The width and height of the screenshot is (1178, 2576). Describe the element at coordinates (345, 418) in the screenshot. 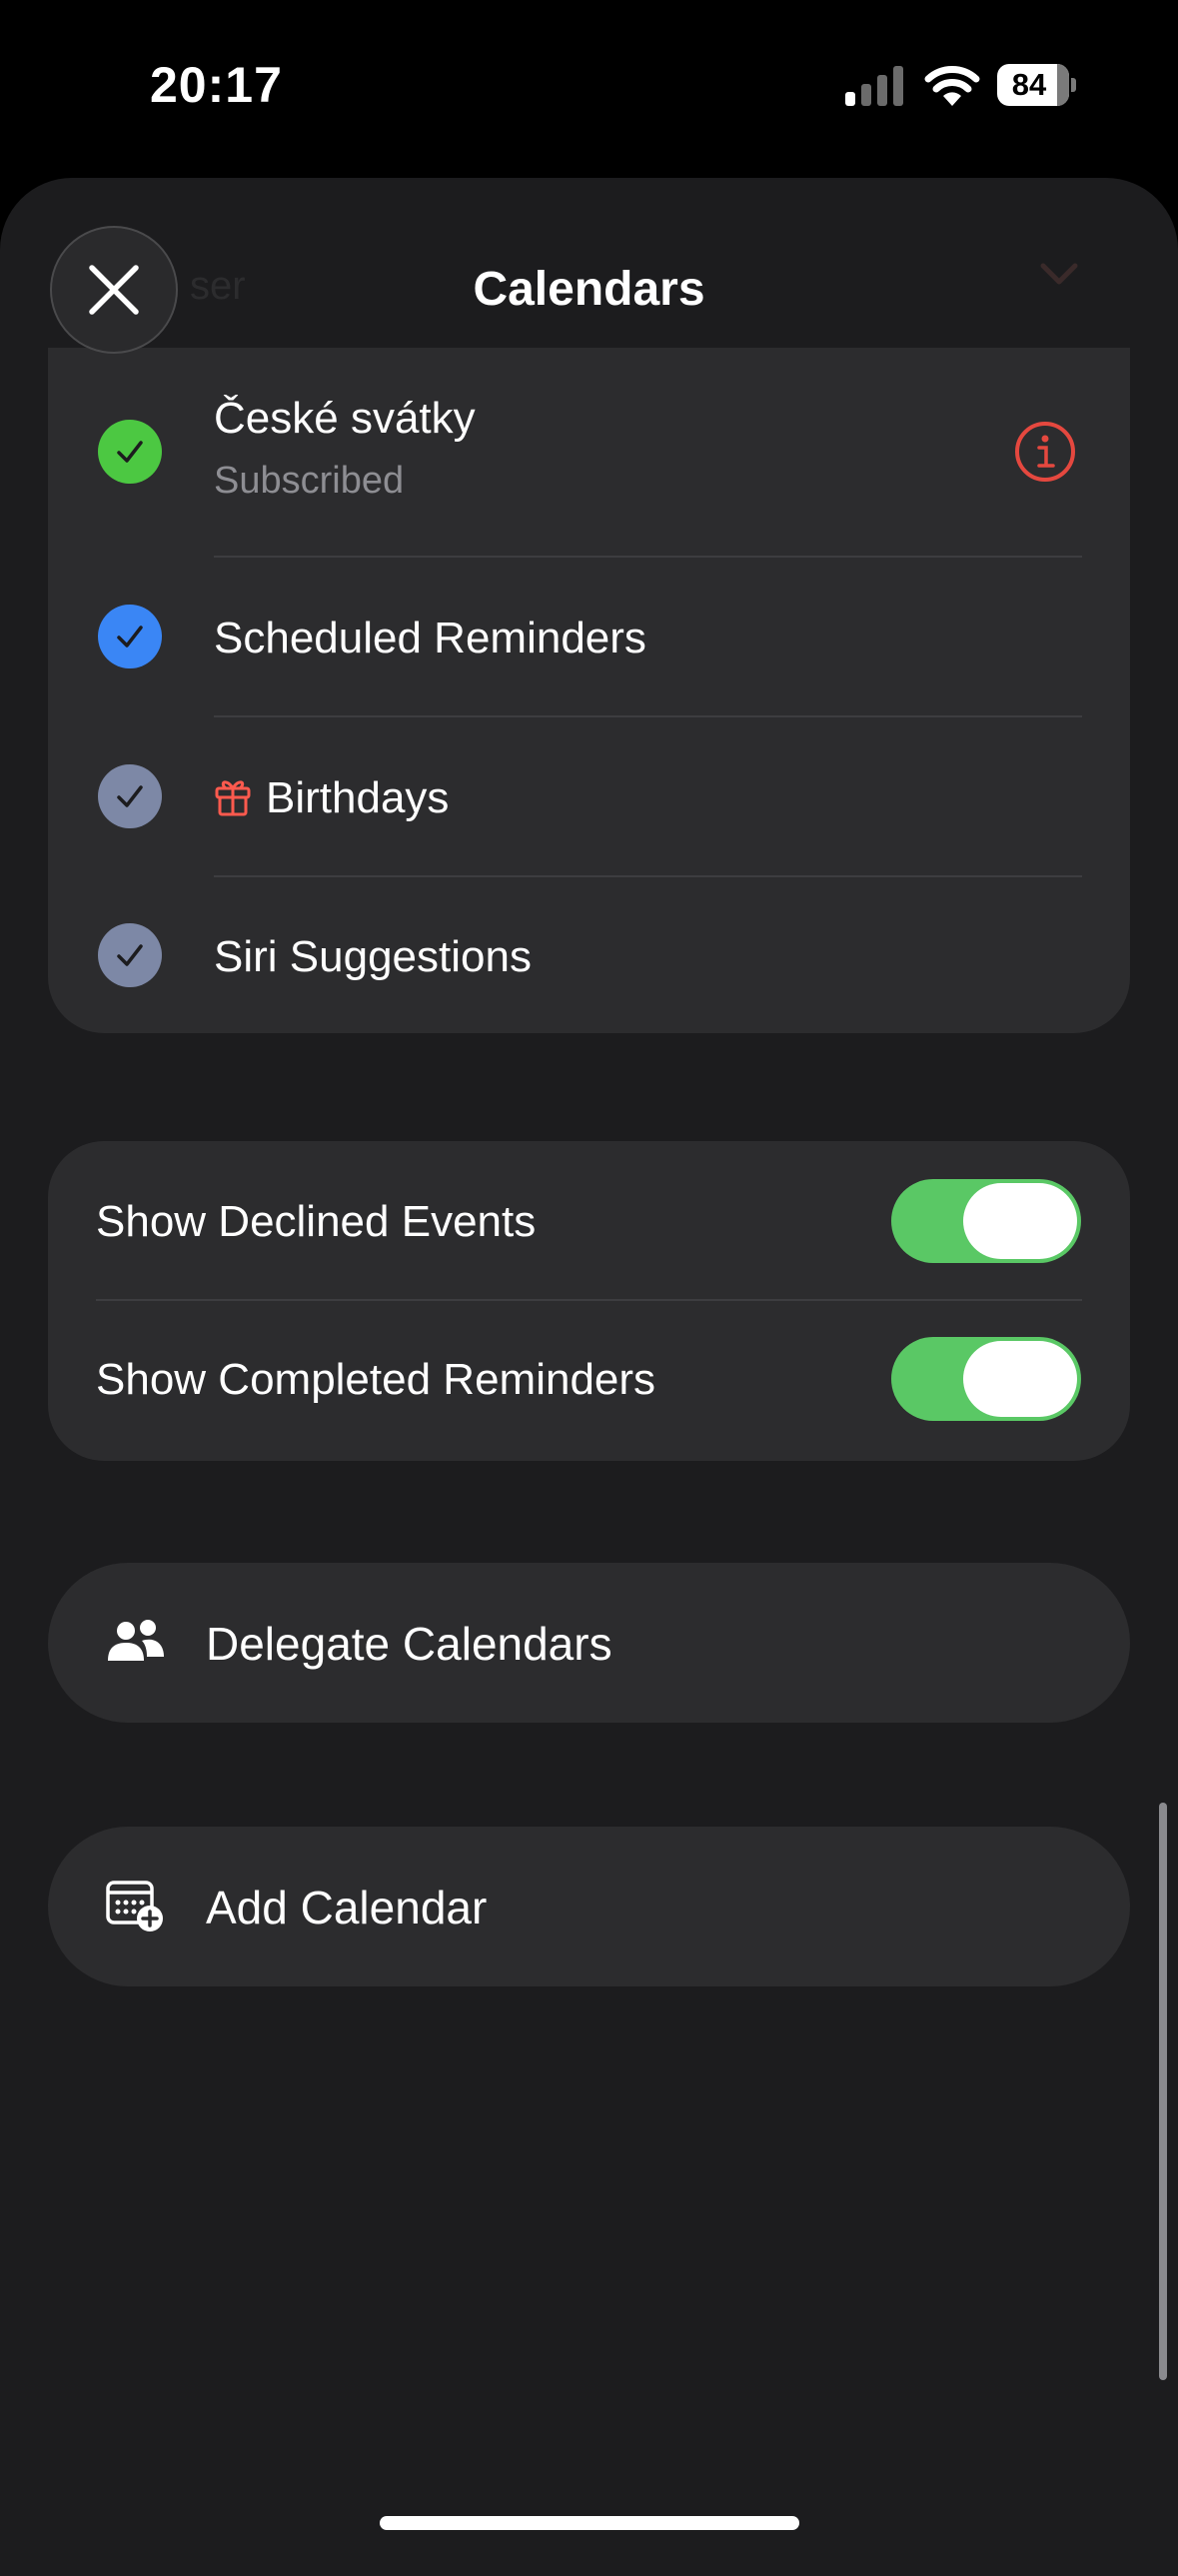

I see `calendar-name: České svátky` at that location.